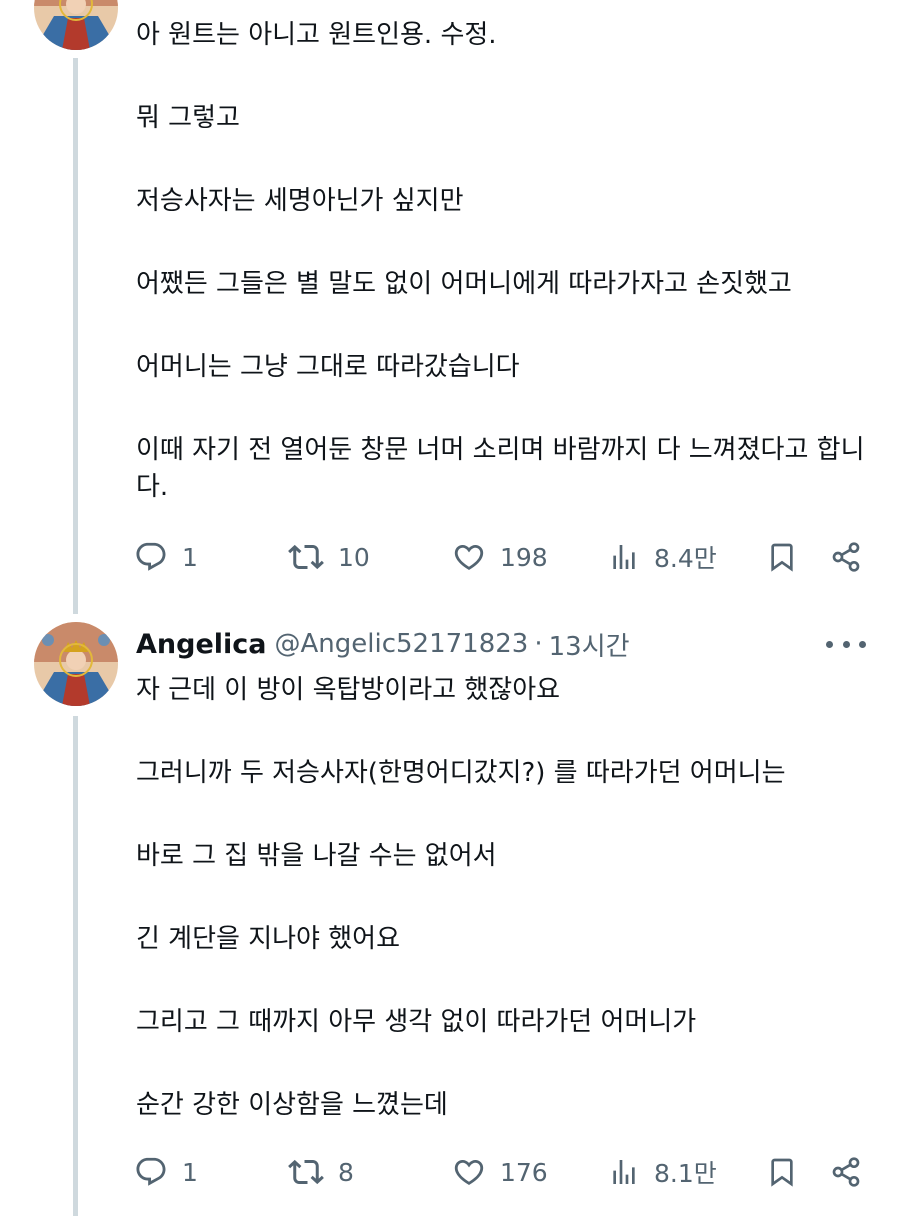 This screenshot has height=1216, width=900. What do you see at coordinates (329, 557) in the screenshot?
I see `retweet-button: 10` at bounding box center [329, 557].